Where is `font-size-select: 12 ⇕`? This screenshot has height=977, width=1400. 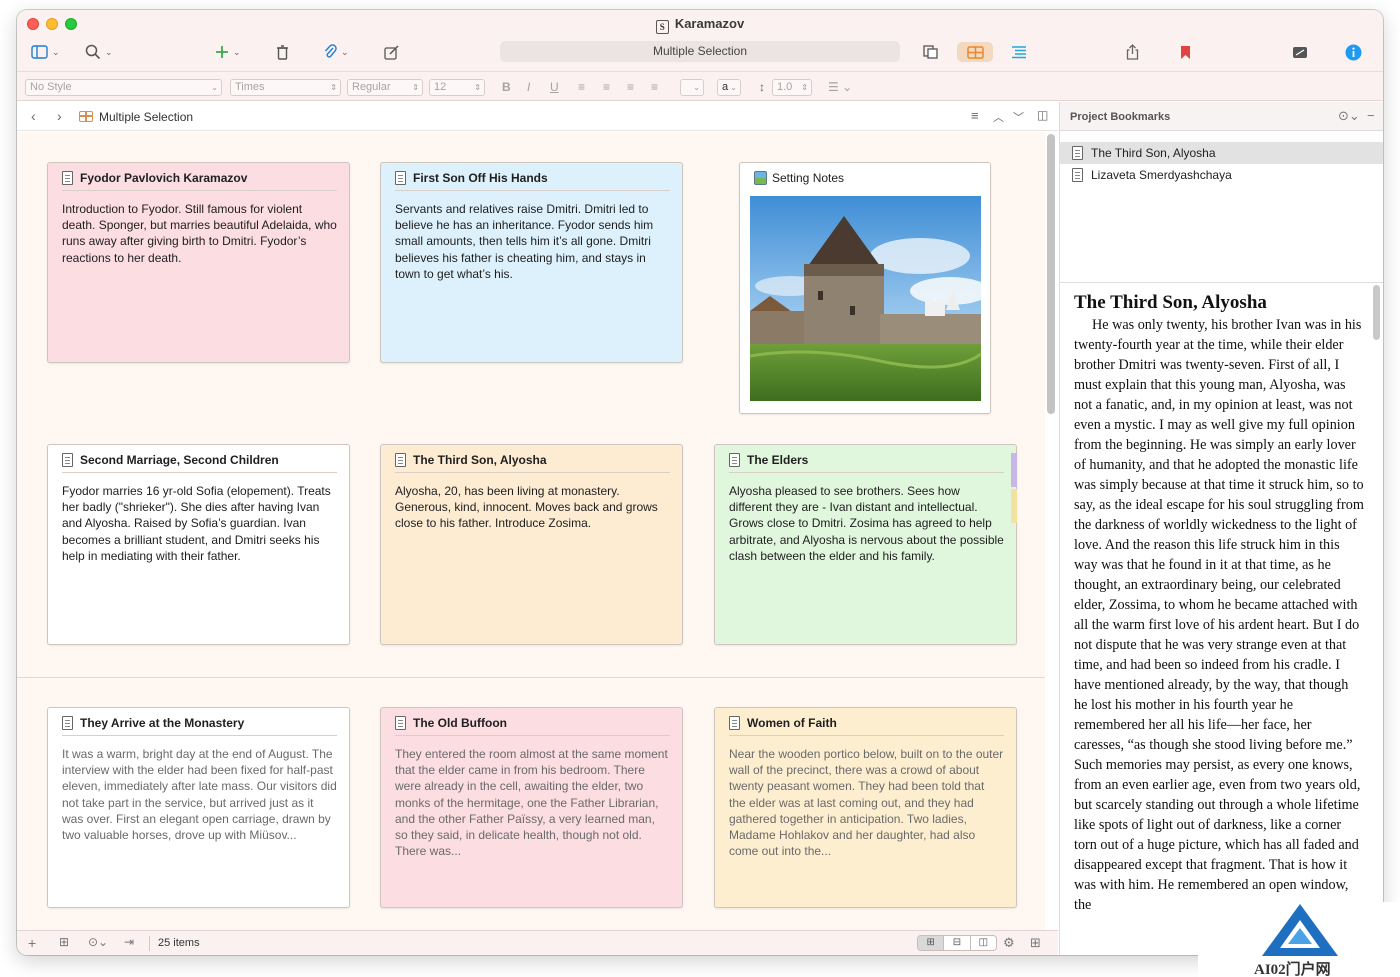 font-size-select: 12 ⇕ is located at coordinates (457, 87).